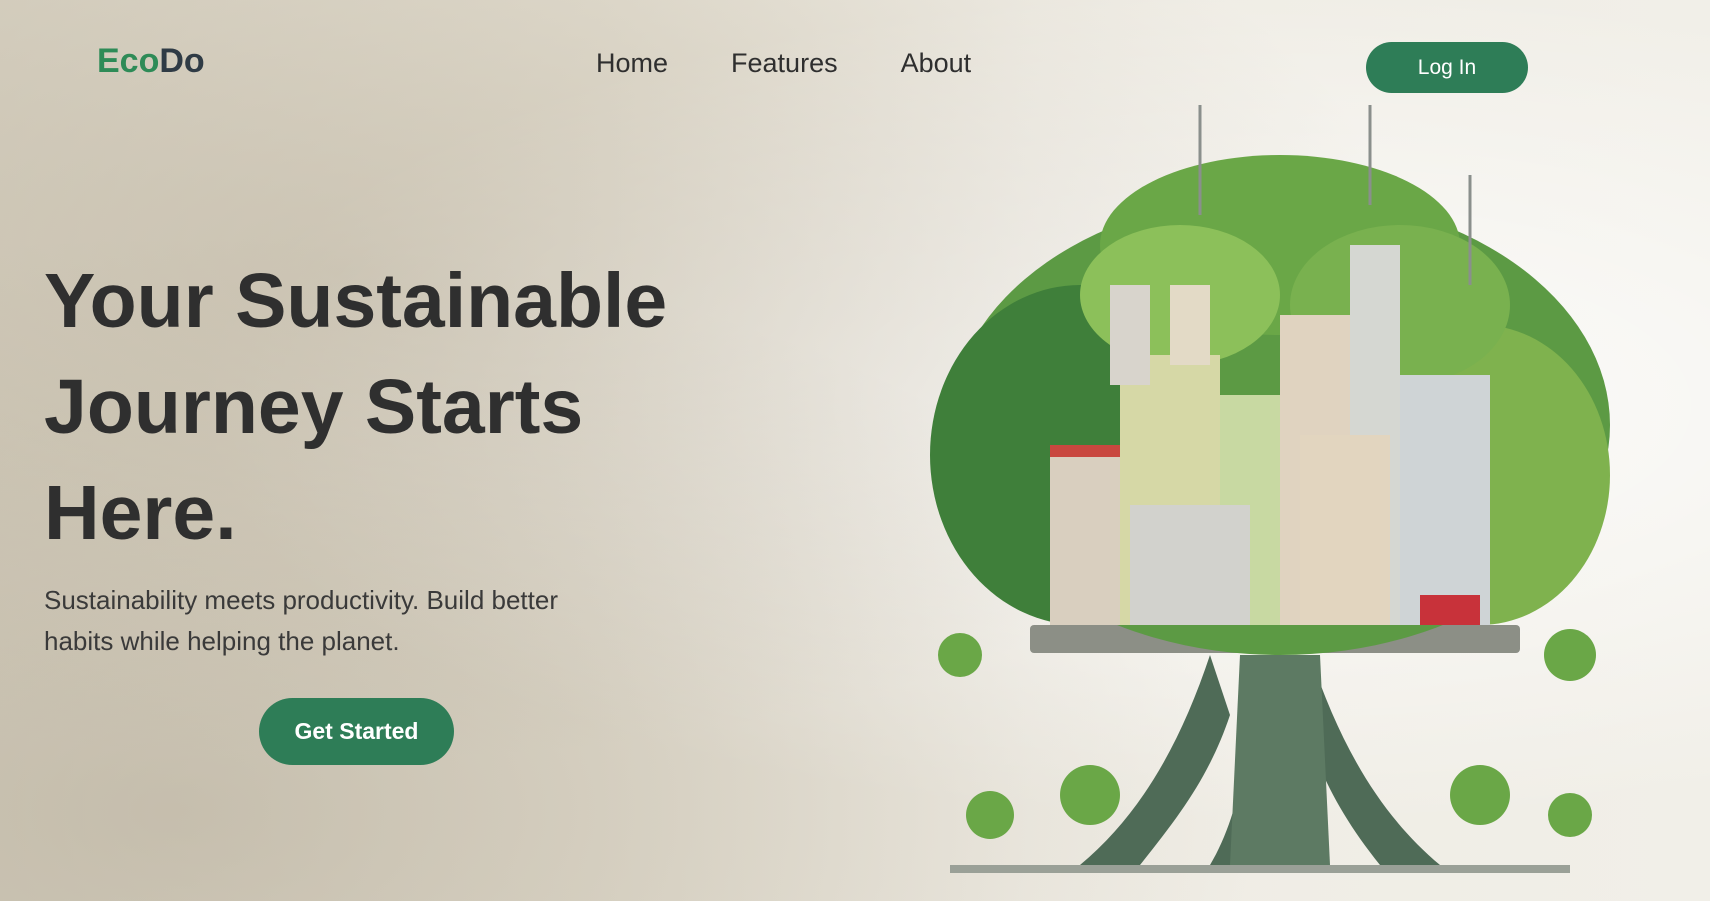  I want to click on nav-features: Features, so click(784, 63).